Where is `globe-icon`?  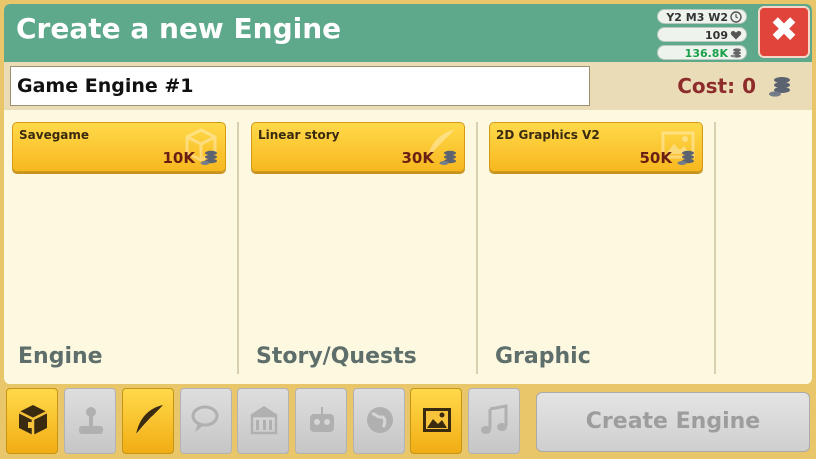 globe-icon is located at coordinates (380, 420).